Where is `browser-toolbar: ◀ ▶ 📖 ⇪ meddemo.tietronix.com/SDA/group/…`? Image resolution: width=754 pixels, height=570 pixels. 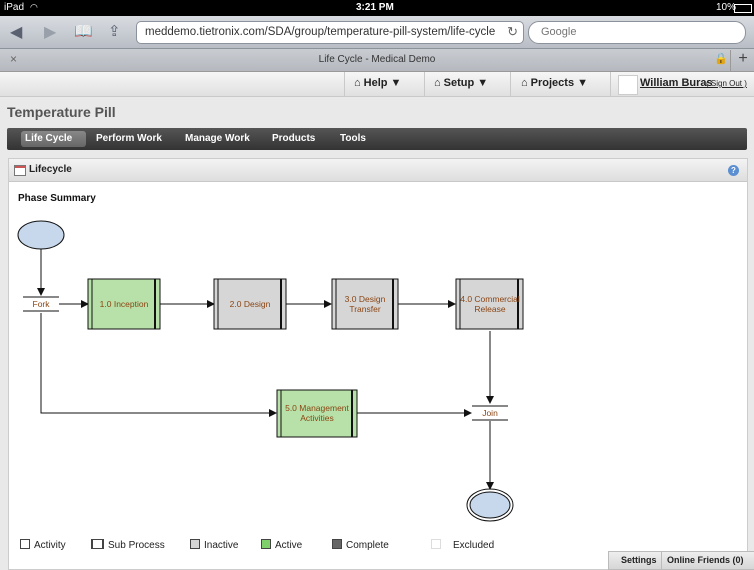 browser-toolbar: ◀ ▶ 📖 ⇪ meddemo.tietronix.com/SDA/group/… is located at coordinates (377, 32).